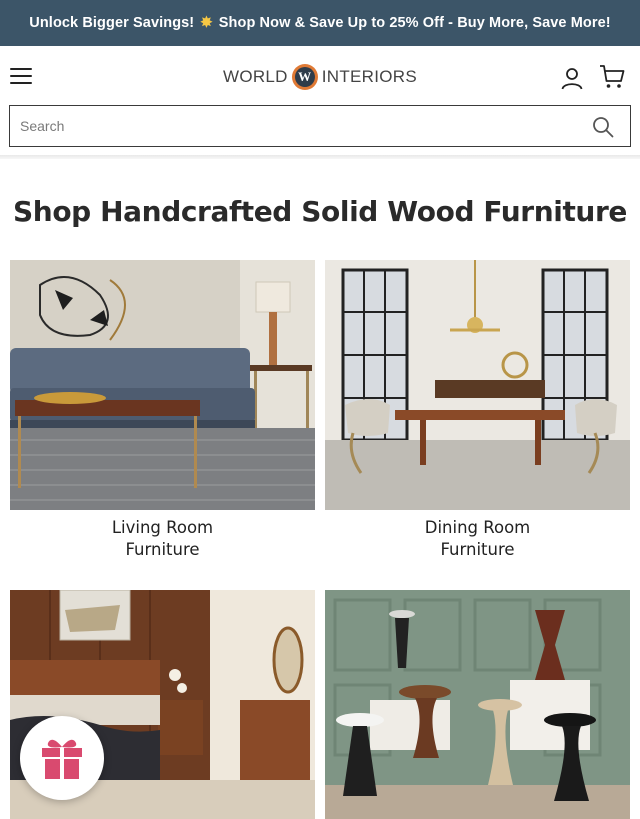  I want to click on site-header: WORLD W INTERIORS, so click(320, 76).